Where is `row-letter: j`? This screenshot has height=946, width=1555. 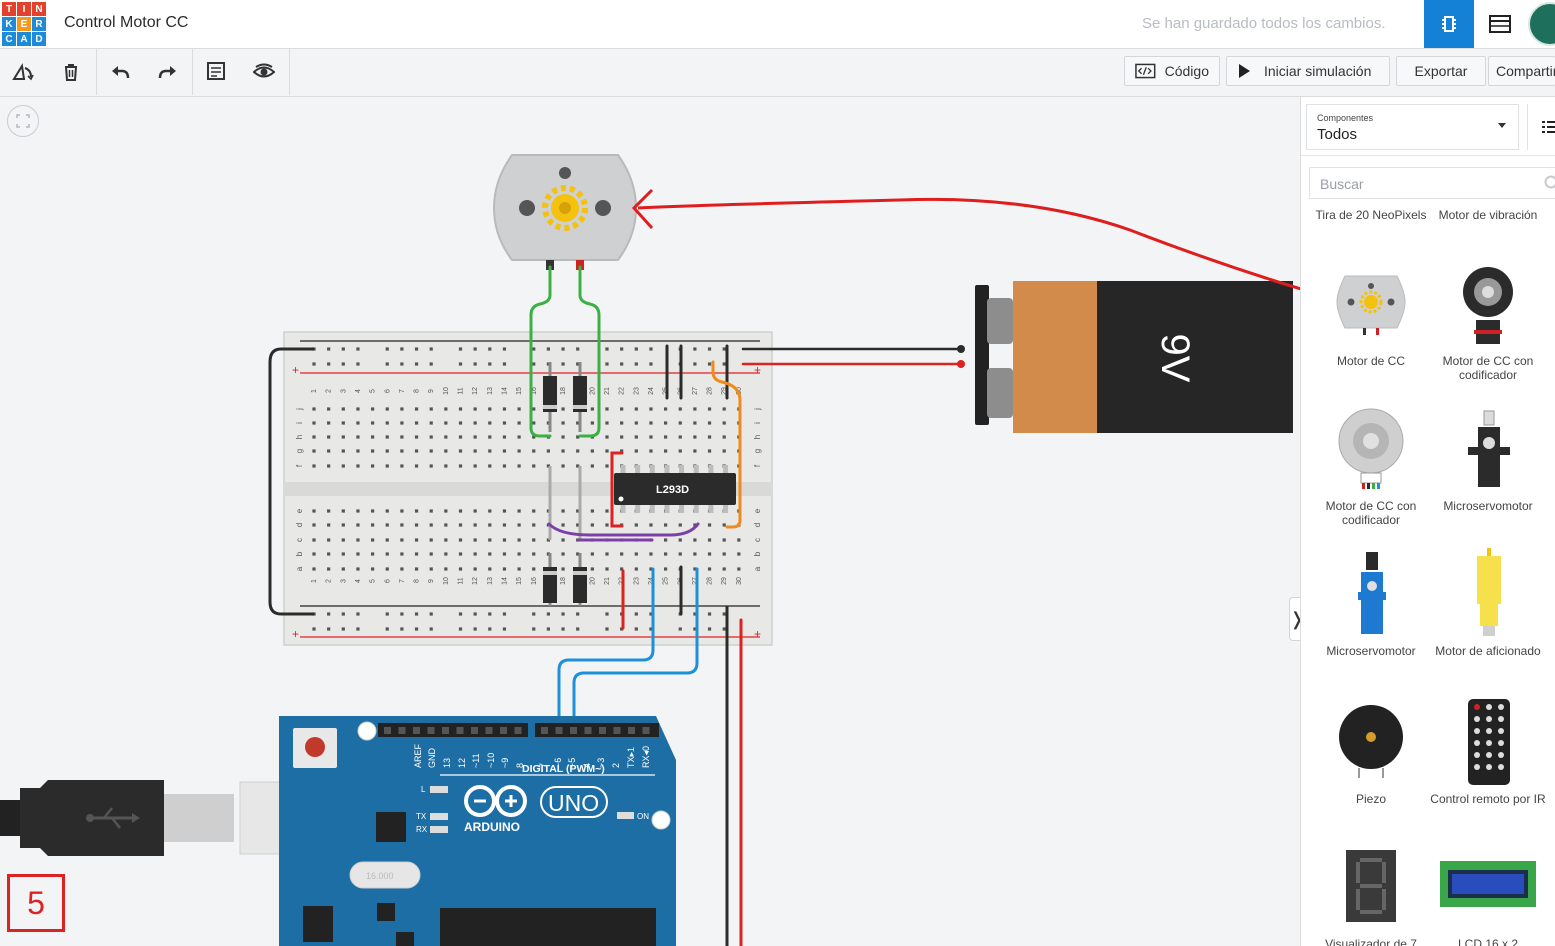 row-letter: j is located at coordinates (299, 409).